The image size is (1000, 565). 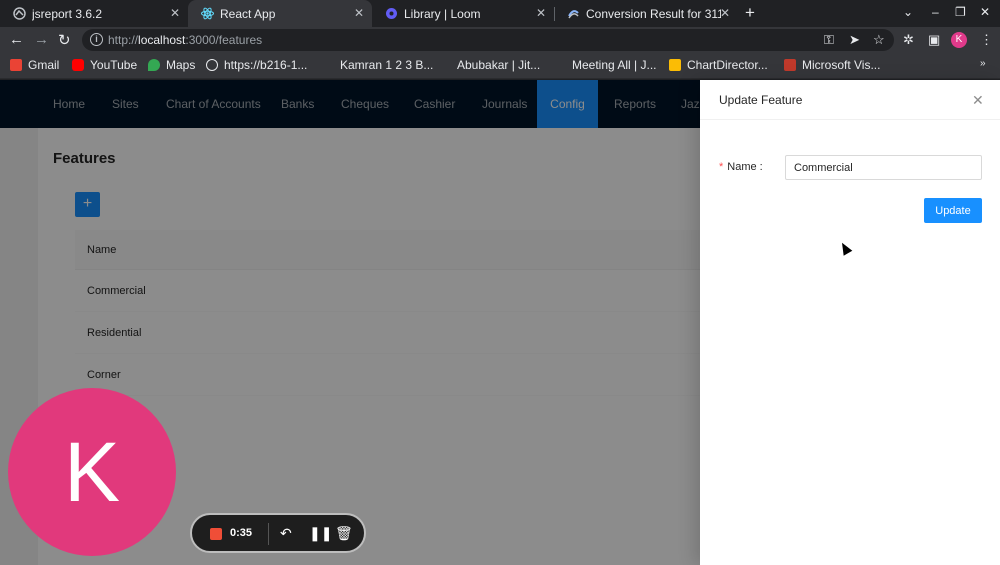 I want to click on tab-title: Conversion Result for 311, so click(x=653, y=13).